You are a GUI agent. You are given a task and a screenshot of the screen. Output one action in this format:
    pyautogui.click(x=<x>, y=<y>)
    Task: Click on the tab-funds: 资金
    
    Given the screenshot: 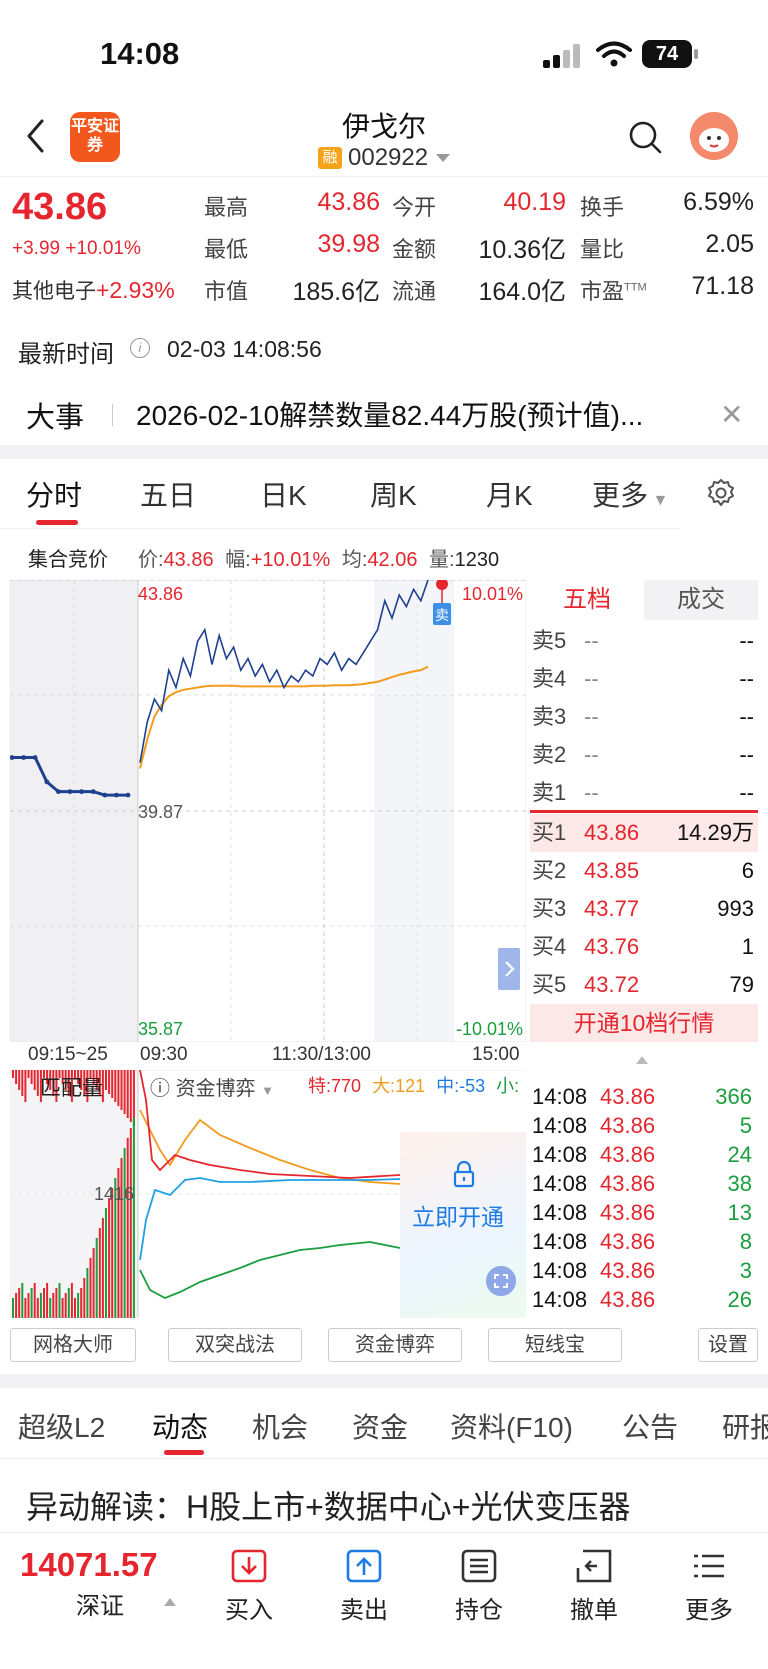 What is the action you would take?
    pyautogui.click(x=380, y=1426)
    